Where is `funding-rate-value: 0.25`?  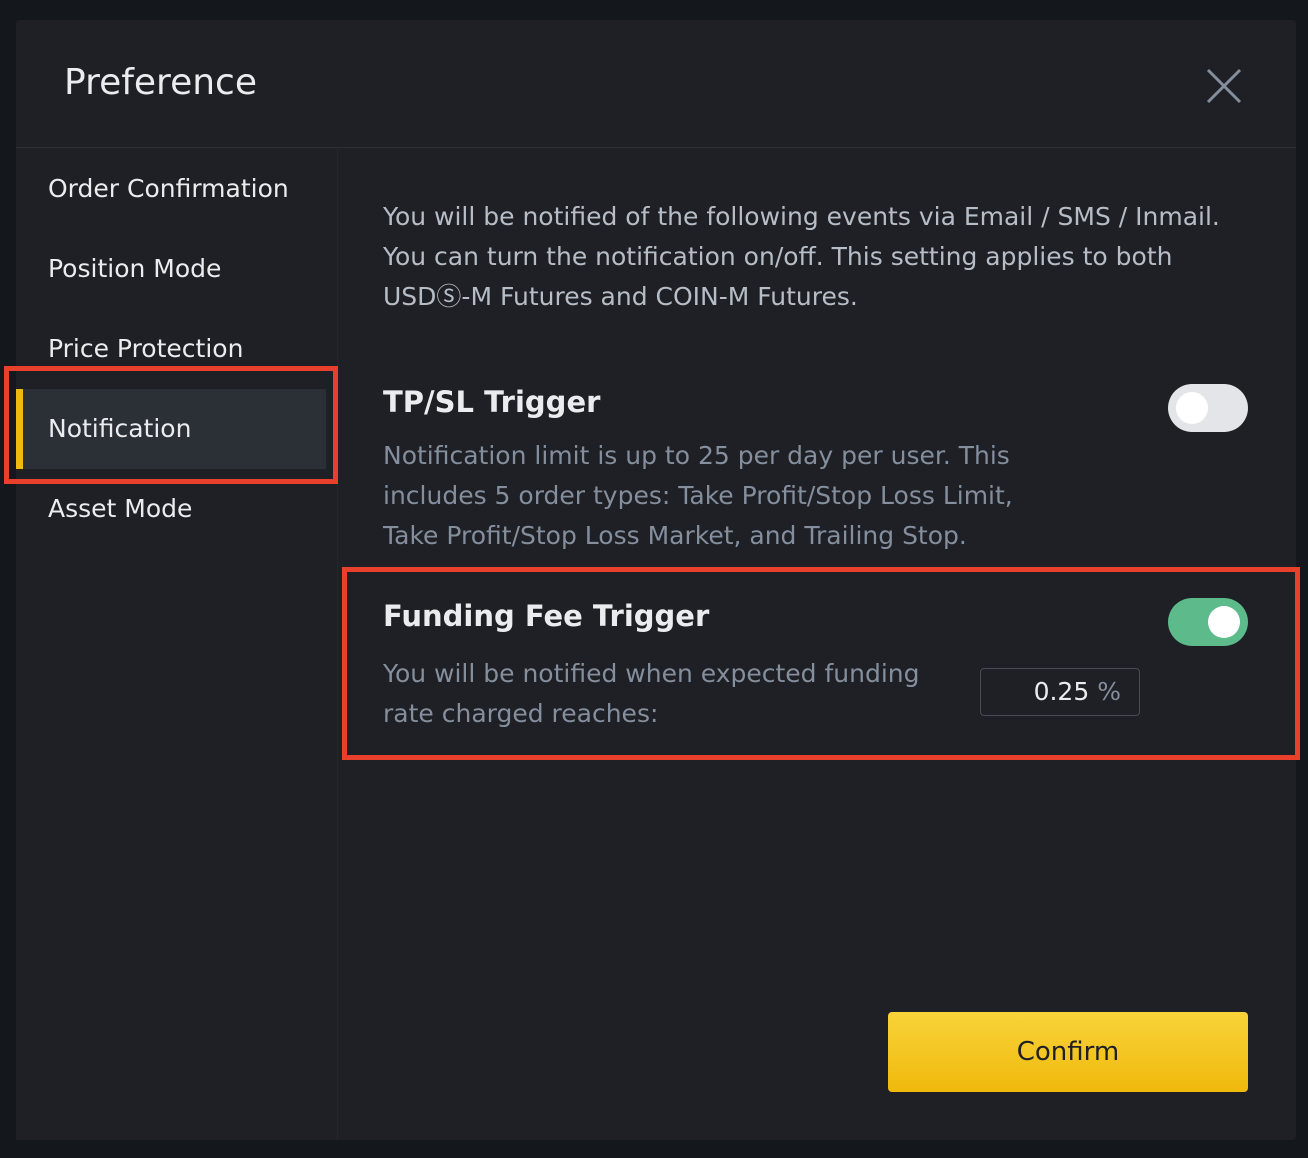 funding-rate-value: 0.25 is located at coordinates (1061, 691).